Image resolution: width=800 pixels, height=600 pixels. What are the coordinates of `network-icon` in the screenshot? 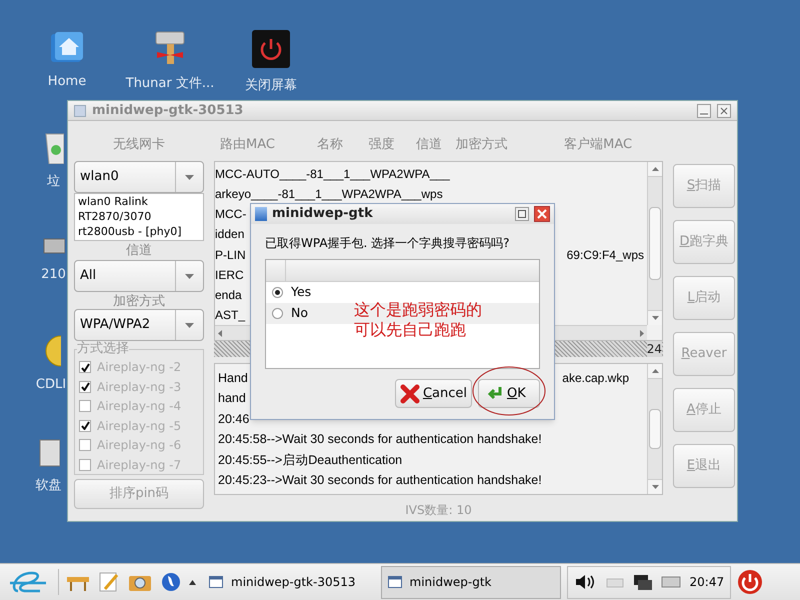 It's located at (643, 582).